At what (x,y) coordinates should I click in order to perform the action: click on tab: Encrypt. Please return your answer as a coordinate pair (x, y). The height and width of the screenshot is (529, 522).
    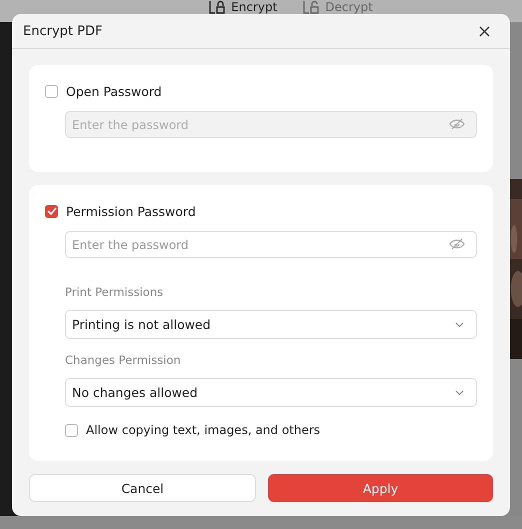
    Looking at the image, I should click on (243, 7).